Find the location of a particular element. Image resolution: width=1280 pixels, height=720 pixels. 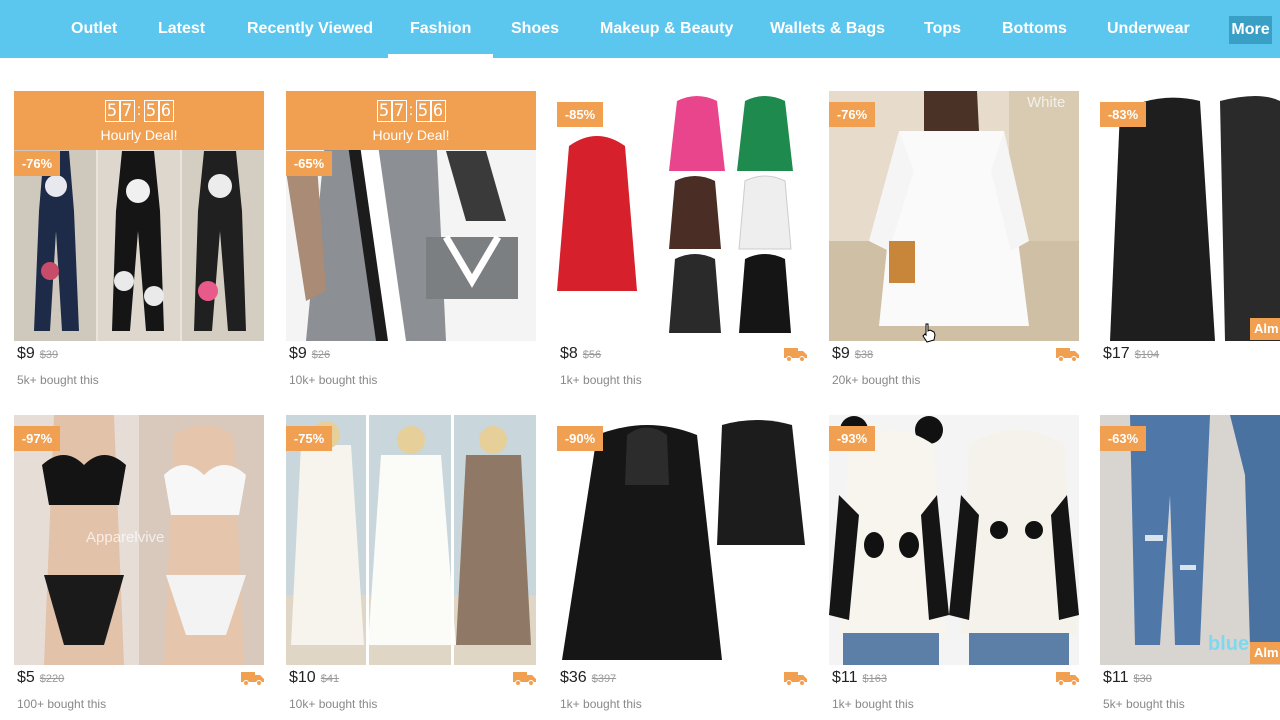

image-watermark: White is located at coordinates (1046, 102).